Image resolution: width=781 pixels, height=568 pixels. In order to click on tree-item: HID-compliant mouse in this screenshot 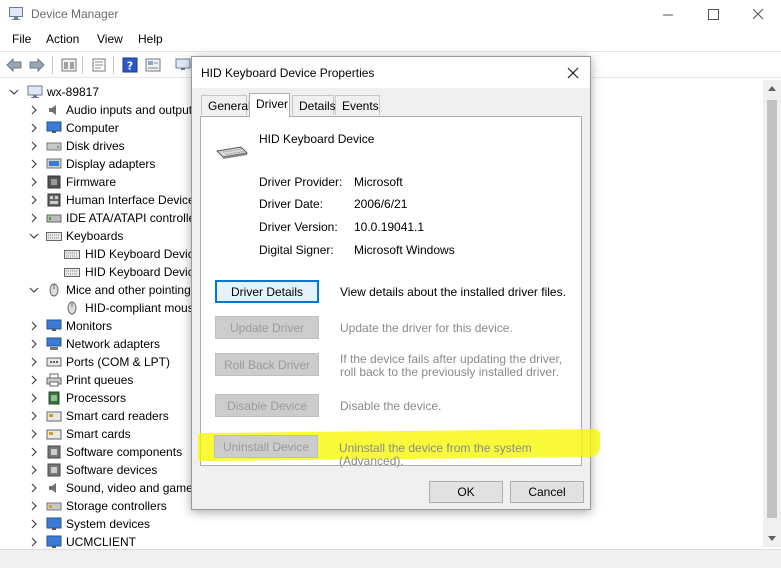, I will do `click(96, 308)`.